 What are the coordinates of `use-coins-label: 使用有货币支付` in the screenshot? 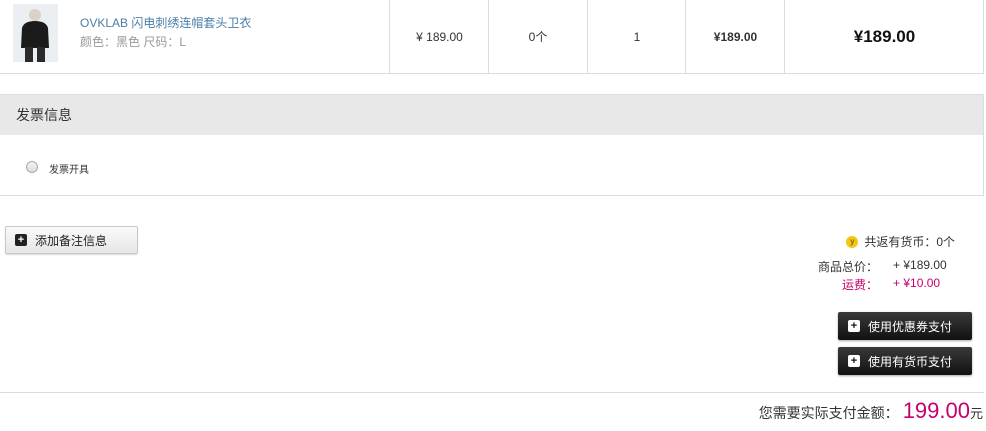 It's located at (910, 361).